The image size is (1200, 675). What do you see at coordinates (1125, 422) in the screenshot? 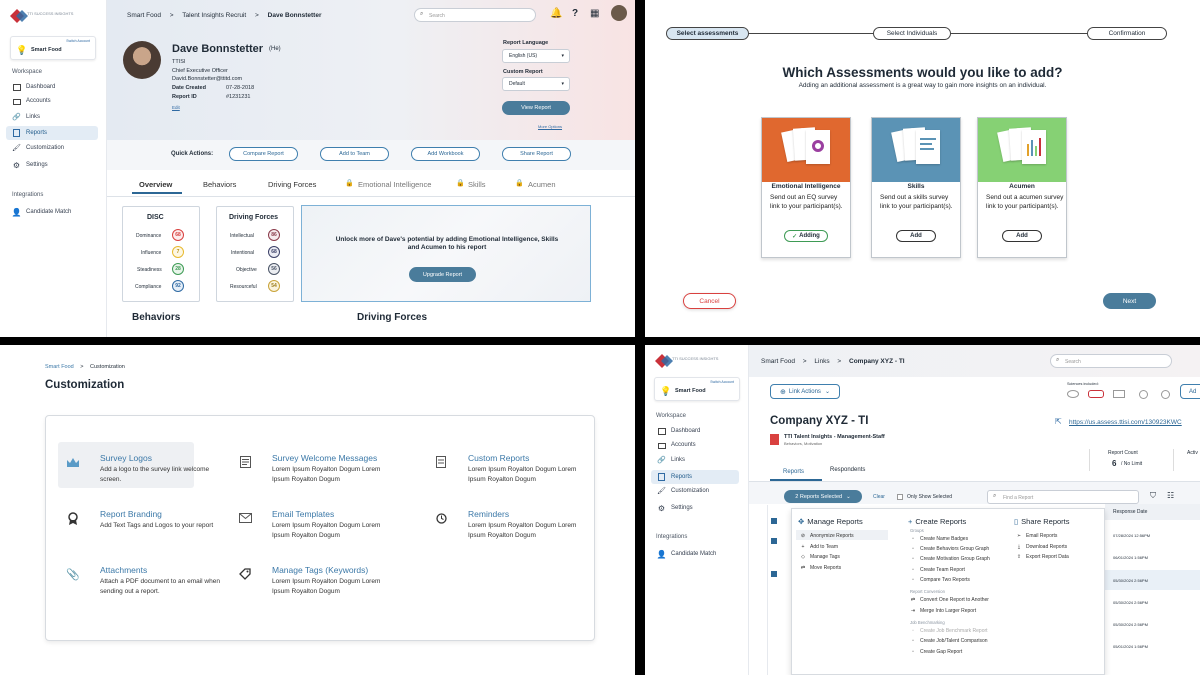
I see `survey-link: https://us.assess.ttisi.com/130923KWC` at bounding box center [1125, 422].